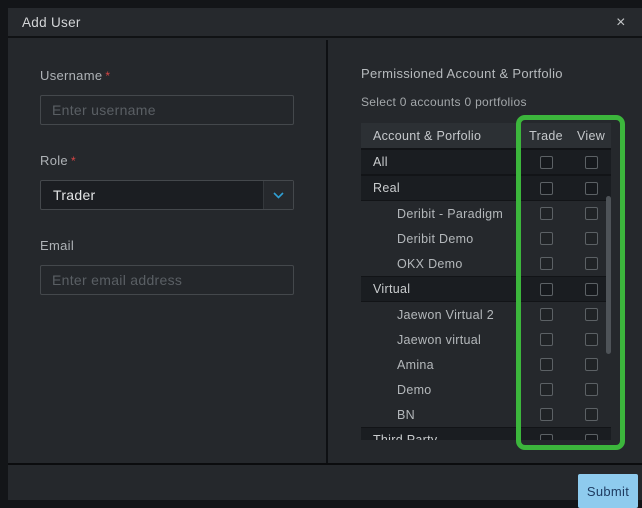 This screenshot has height=508, width=642. I want to click on table-row: OKX Demo, so click(486, 263).